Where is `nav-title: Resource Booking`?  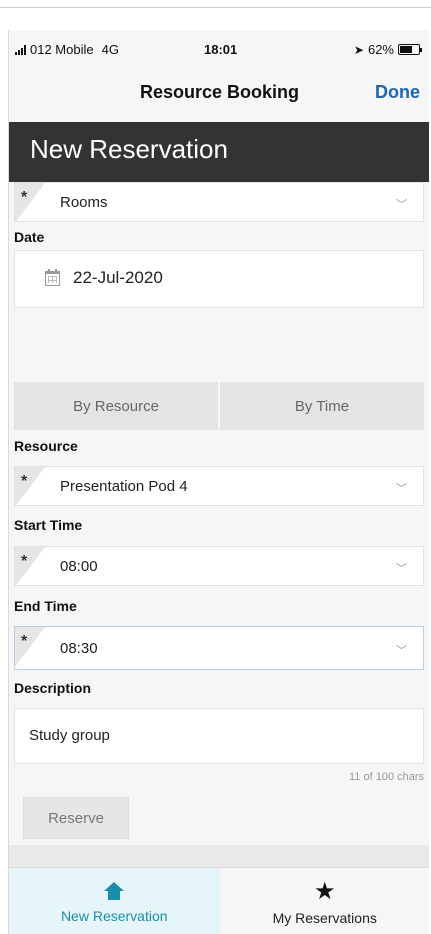 nav-title: Resource Booking is located at coordinates (219, 92).